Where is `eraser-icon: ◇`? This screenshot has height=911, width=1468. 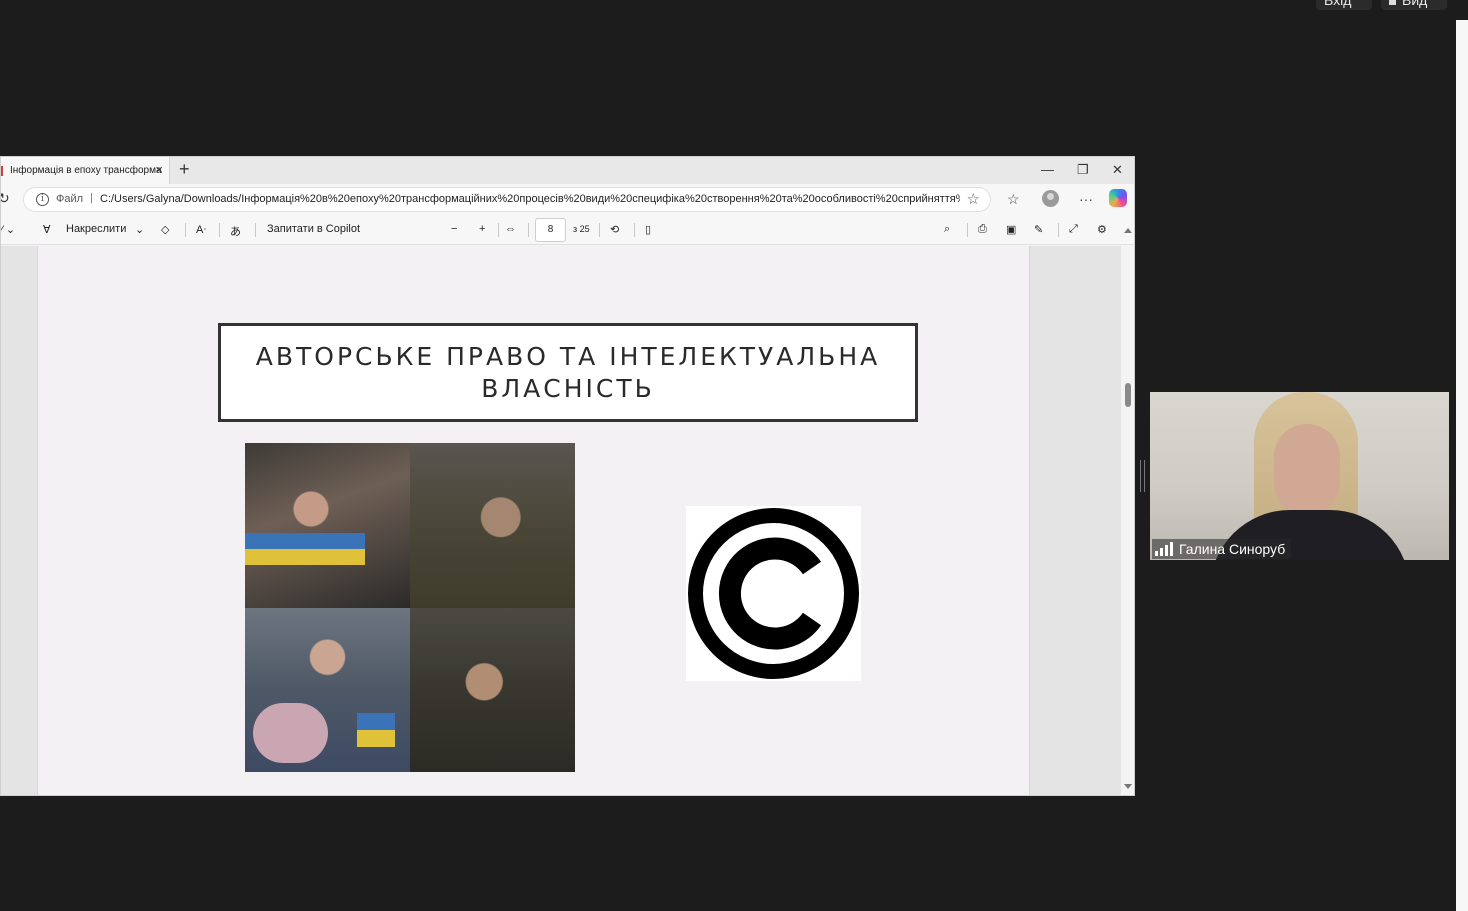
eraser-icon: ◇ is located at coordinates (165, 229).